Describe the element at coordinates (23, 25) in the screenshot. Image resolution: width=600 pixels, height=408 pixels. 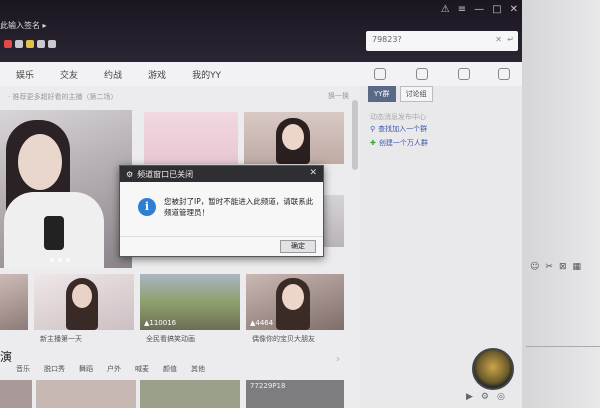
I see `signature-prompt: 此输入签名 ▸` at that location.